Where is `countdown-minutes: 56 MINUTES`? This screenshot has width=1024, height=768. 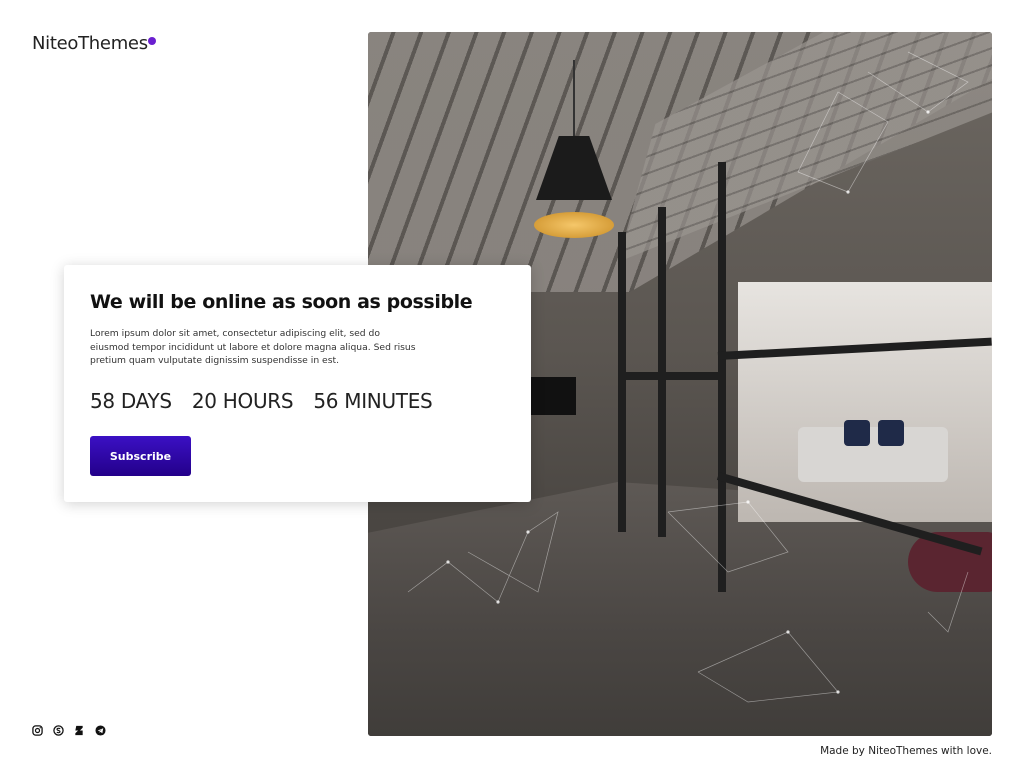
countdown-minutes: 56 MINUTES is located at coordinates (373, 401).